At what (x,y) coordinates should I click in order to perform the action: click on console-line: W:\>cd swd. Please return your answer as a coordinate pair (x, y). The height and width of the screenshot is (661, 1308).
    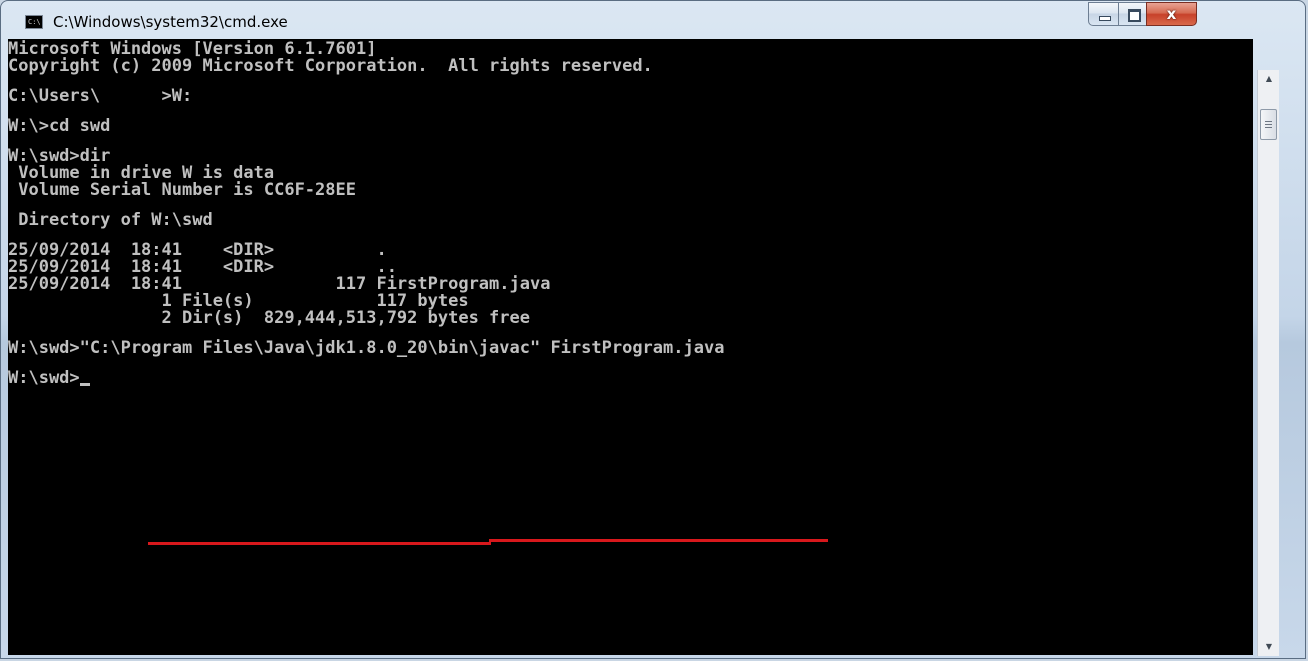
    Looking at the image, I should click on (59, 126).